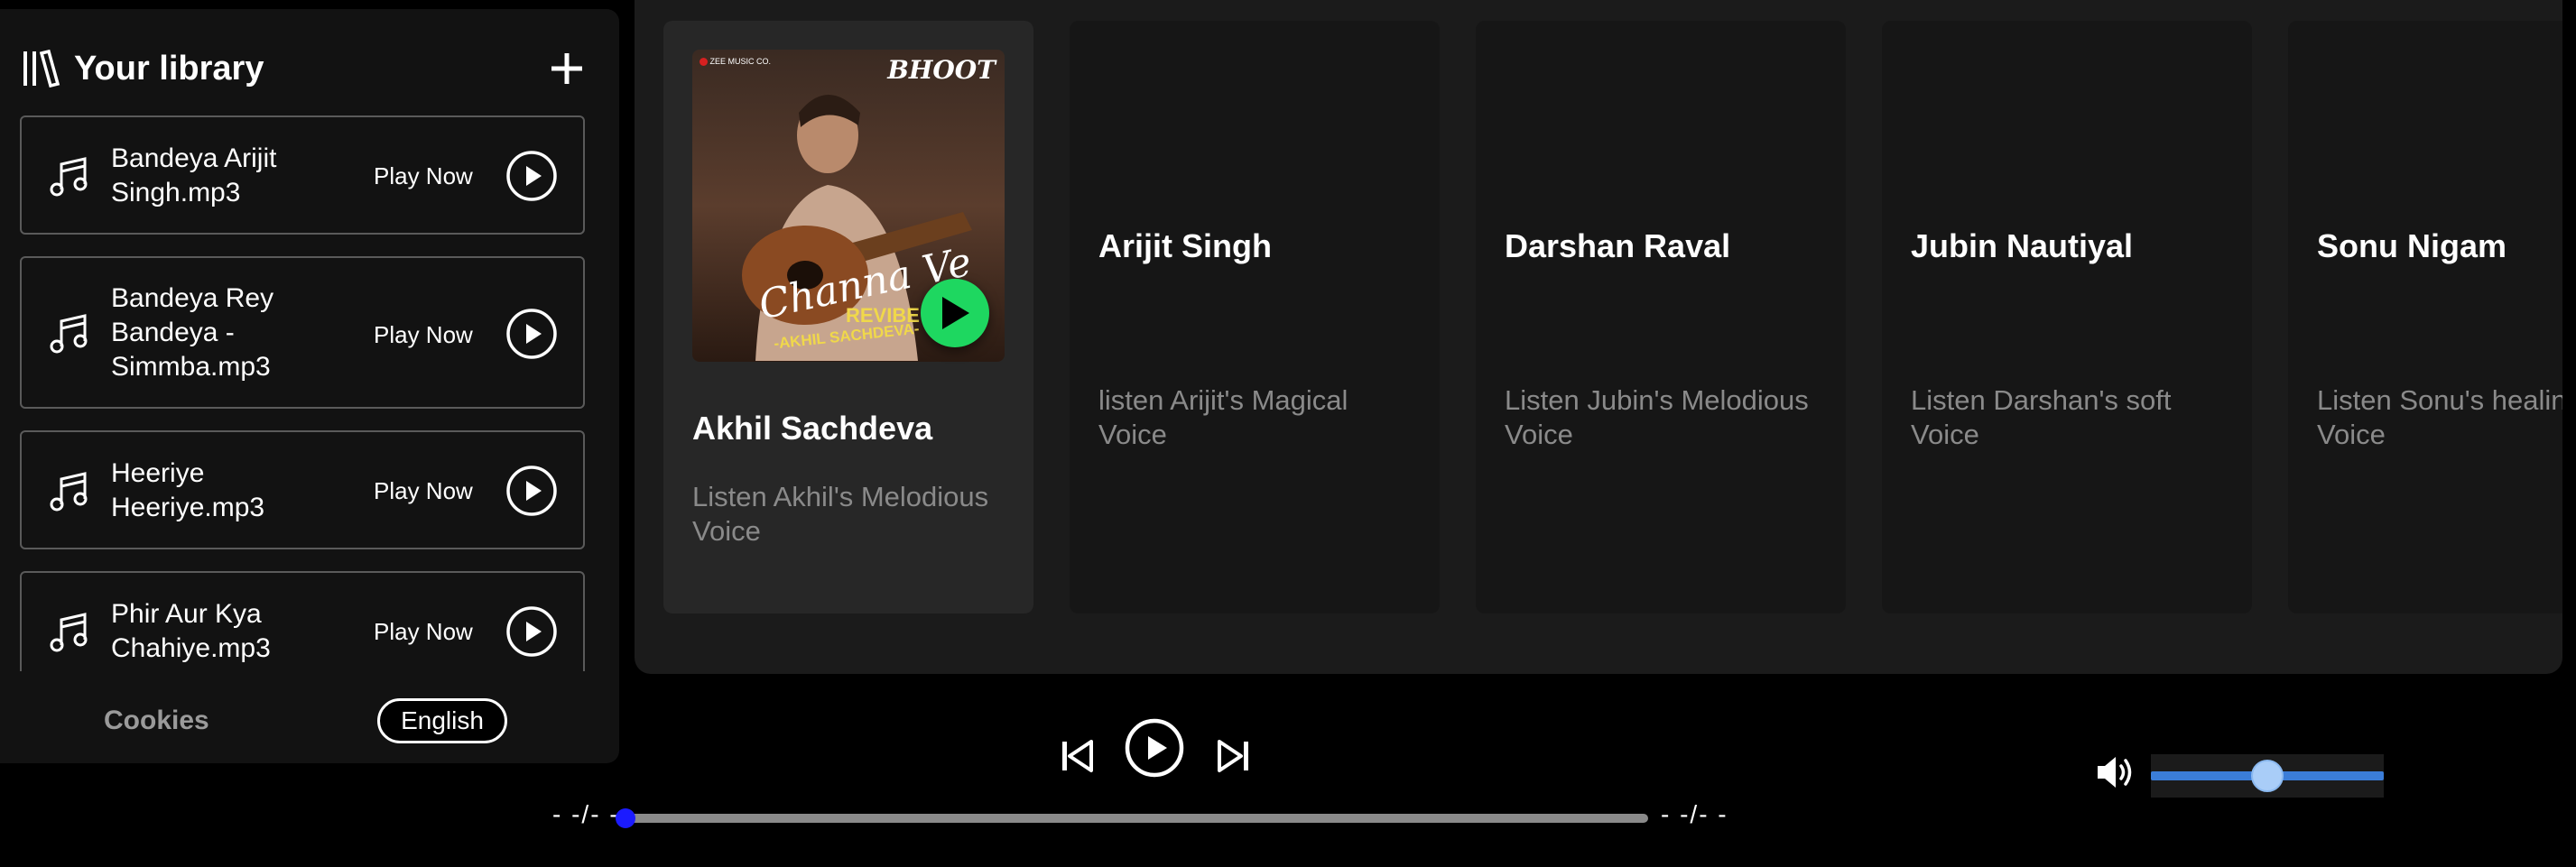  Describe the element at coordinates (302, 621) in the screenshot. I see `track-item: Phir Aur Kya Chahiye.mp3 Play Now` at that location.